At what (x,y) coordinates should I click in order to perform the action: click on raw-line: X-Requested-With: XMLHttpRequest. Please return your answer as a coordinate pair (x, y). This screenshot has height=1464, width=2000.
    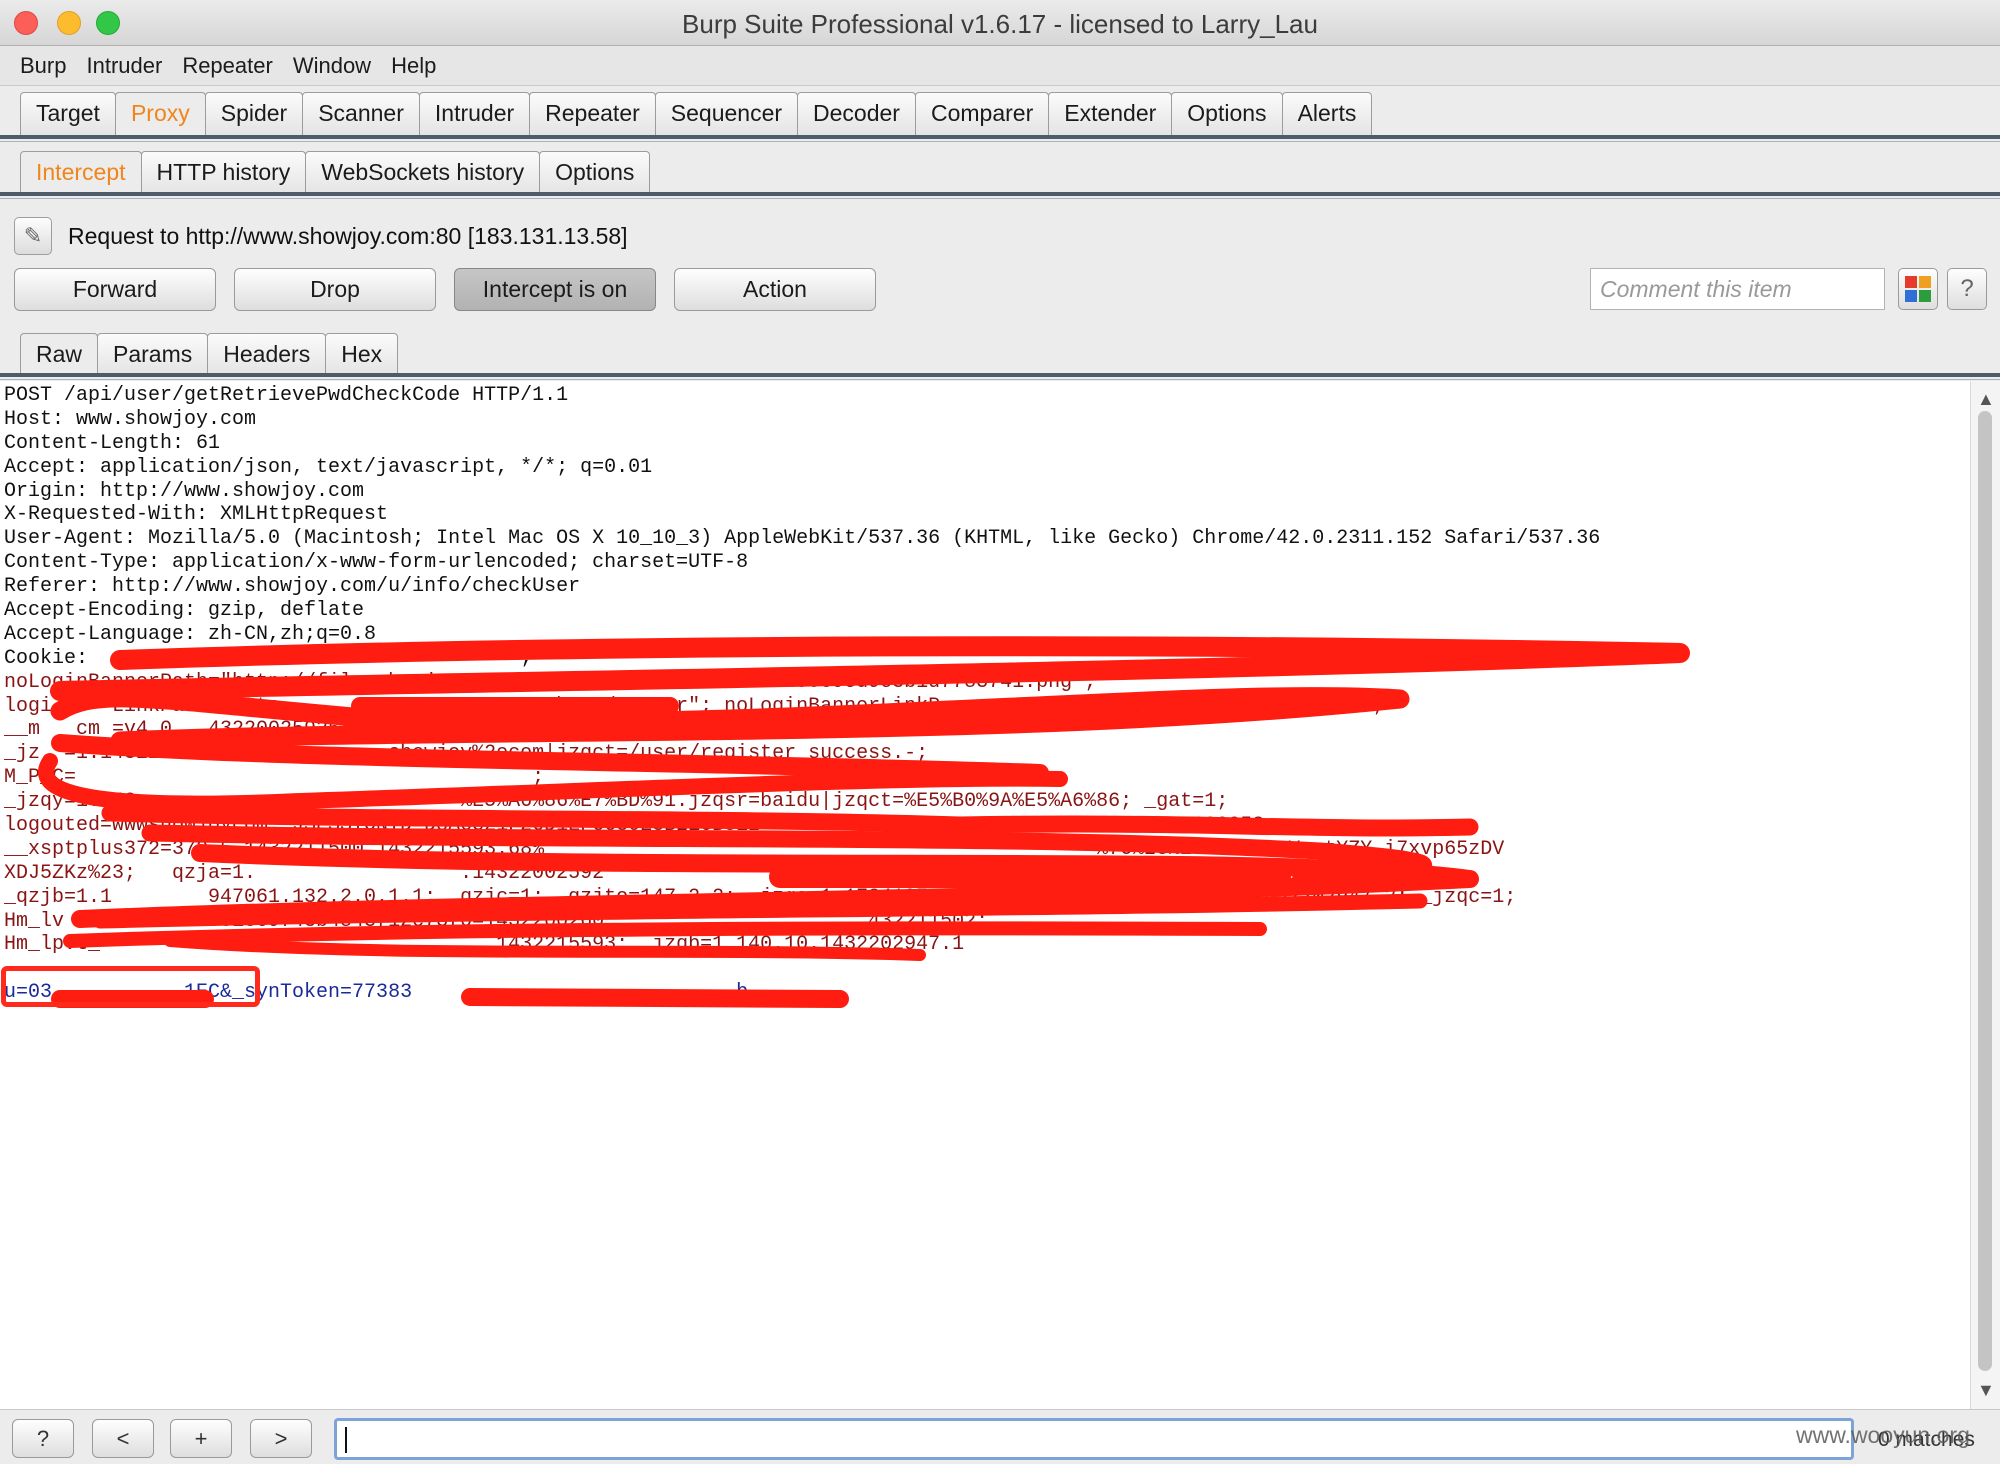
    Looking at the image, I should click on (196, 515).